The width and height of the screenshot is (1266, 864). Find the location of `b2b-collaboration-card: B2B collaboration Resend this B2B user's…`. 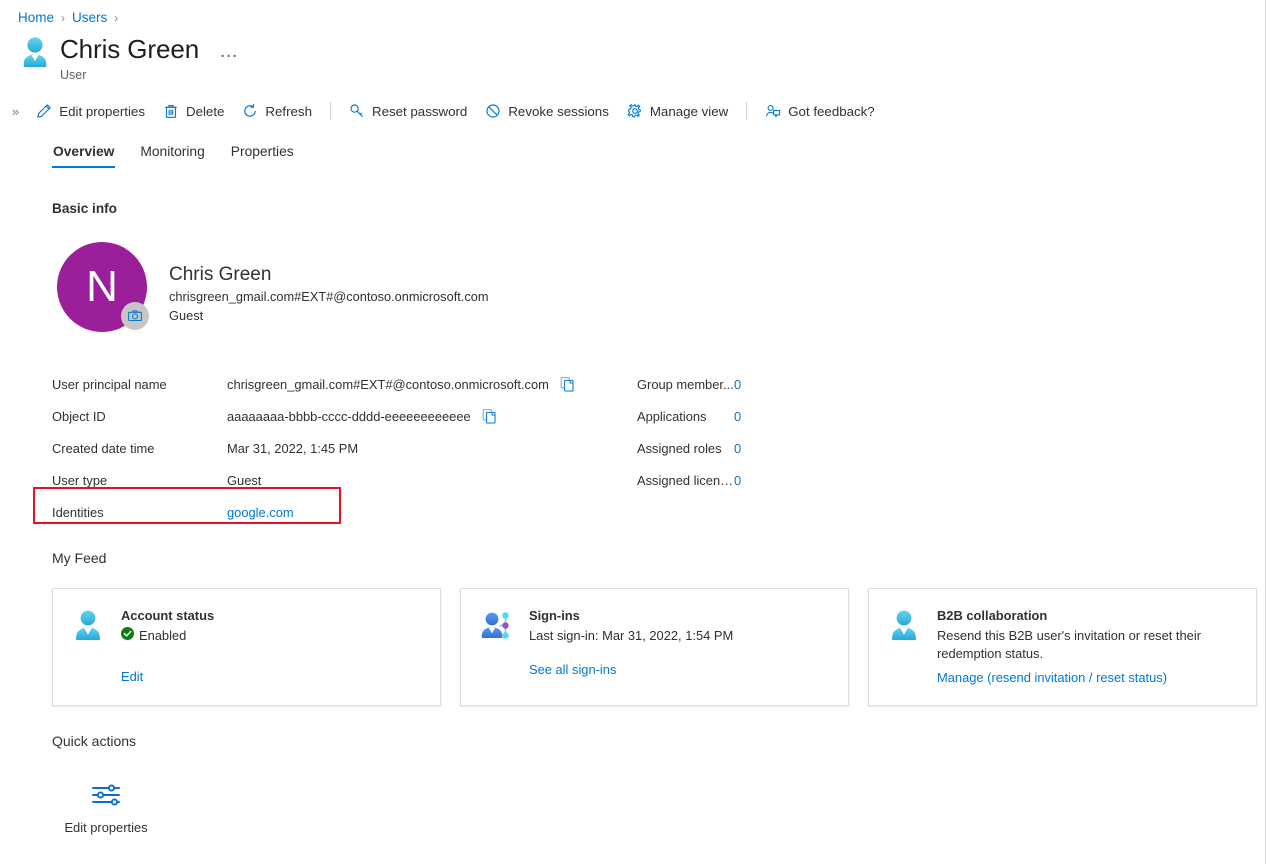

b2b-collaboration-card: B2B collaboration Resend this B2B user's… is located at coordinates (1062, 647).